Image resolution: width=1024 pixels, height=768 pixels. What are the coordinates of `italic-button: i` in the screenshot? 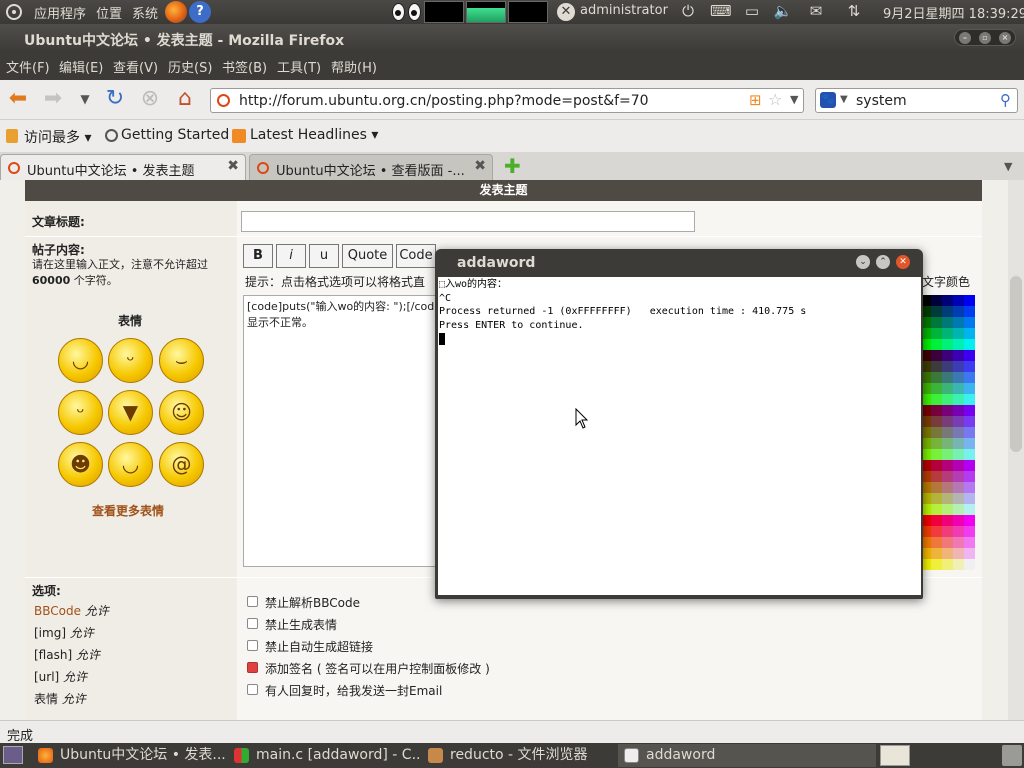 It's located at (291, 256).